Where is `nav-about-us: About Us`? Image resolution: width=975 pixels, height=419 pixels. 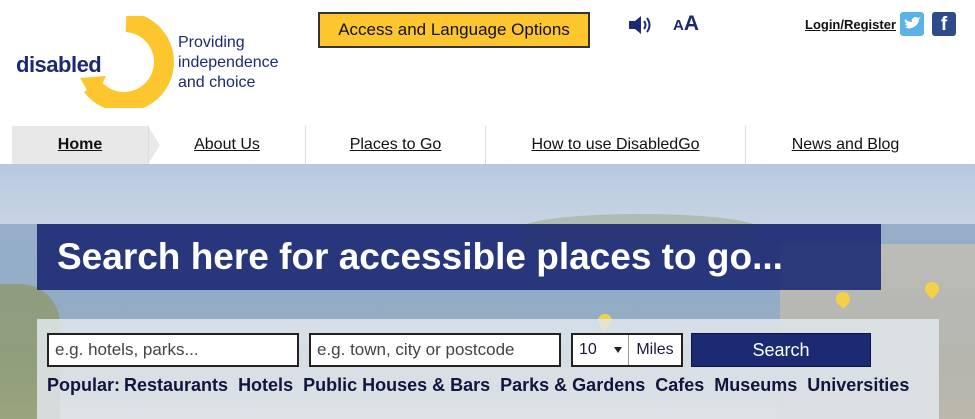 nav-about-us: About Us is located at coordinates (226, 145).